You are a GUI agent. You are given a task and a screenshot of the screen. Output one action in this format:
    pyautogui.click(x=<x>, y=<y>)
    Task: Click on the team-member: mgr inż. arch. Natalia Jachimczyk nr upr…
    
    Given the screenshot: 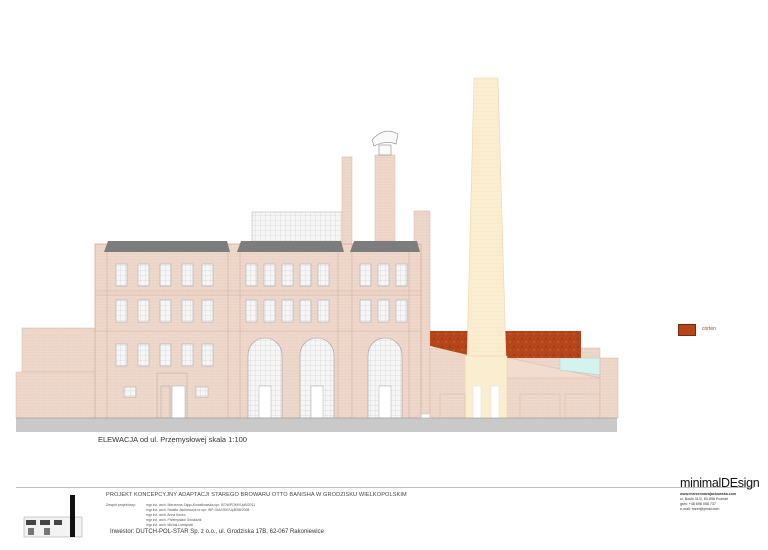 What is the action you would take?
    pyautogui.click(x=198, y=510)
    